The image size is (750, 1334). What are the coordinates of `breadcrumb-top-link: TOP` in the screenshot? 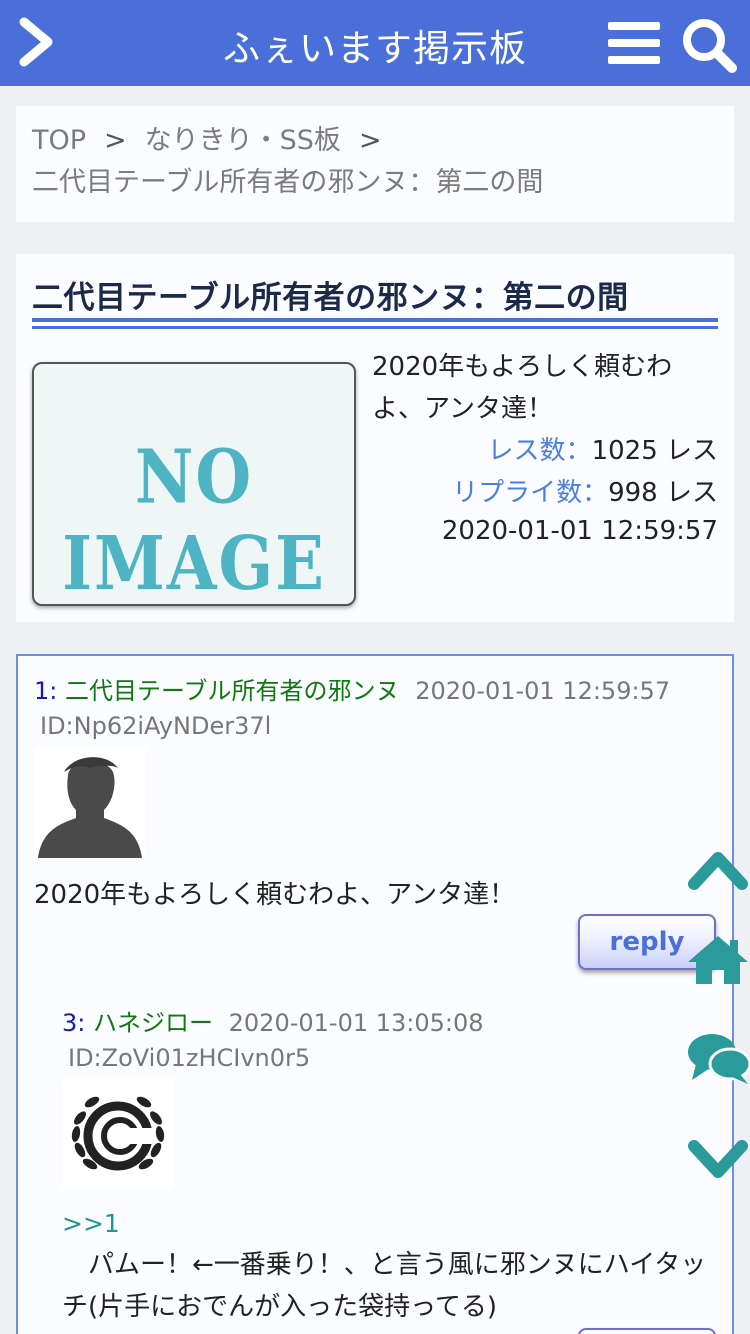 It's located at (59, 140).